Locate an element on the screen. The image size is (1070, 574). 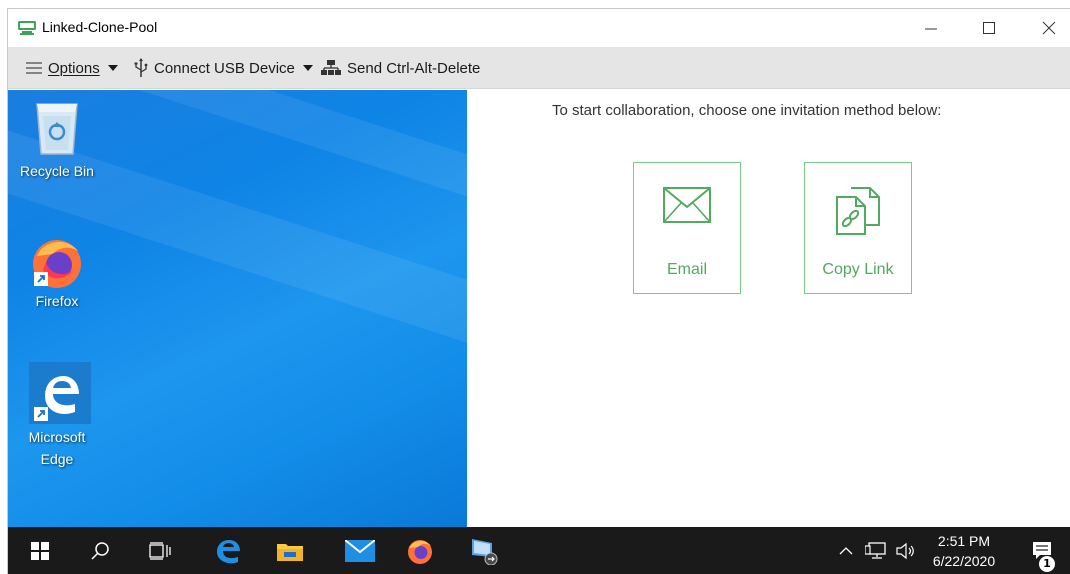
chevron-up-icon is located at coordinates (846, 551).